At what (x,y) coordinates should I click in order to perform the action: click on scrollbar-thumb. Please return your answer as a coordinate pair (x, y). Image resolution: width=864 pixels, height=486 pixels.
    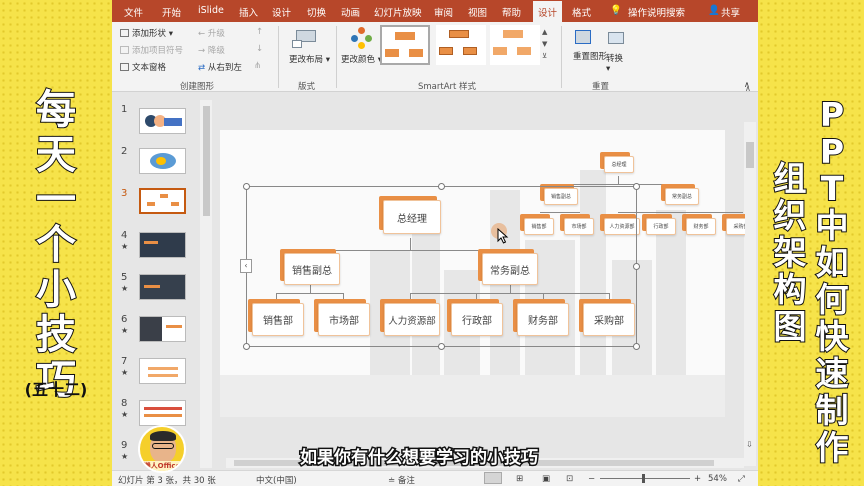
    Looking at the image, I should click on (750, 155).